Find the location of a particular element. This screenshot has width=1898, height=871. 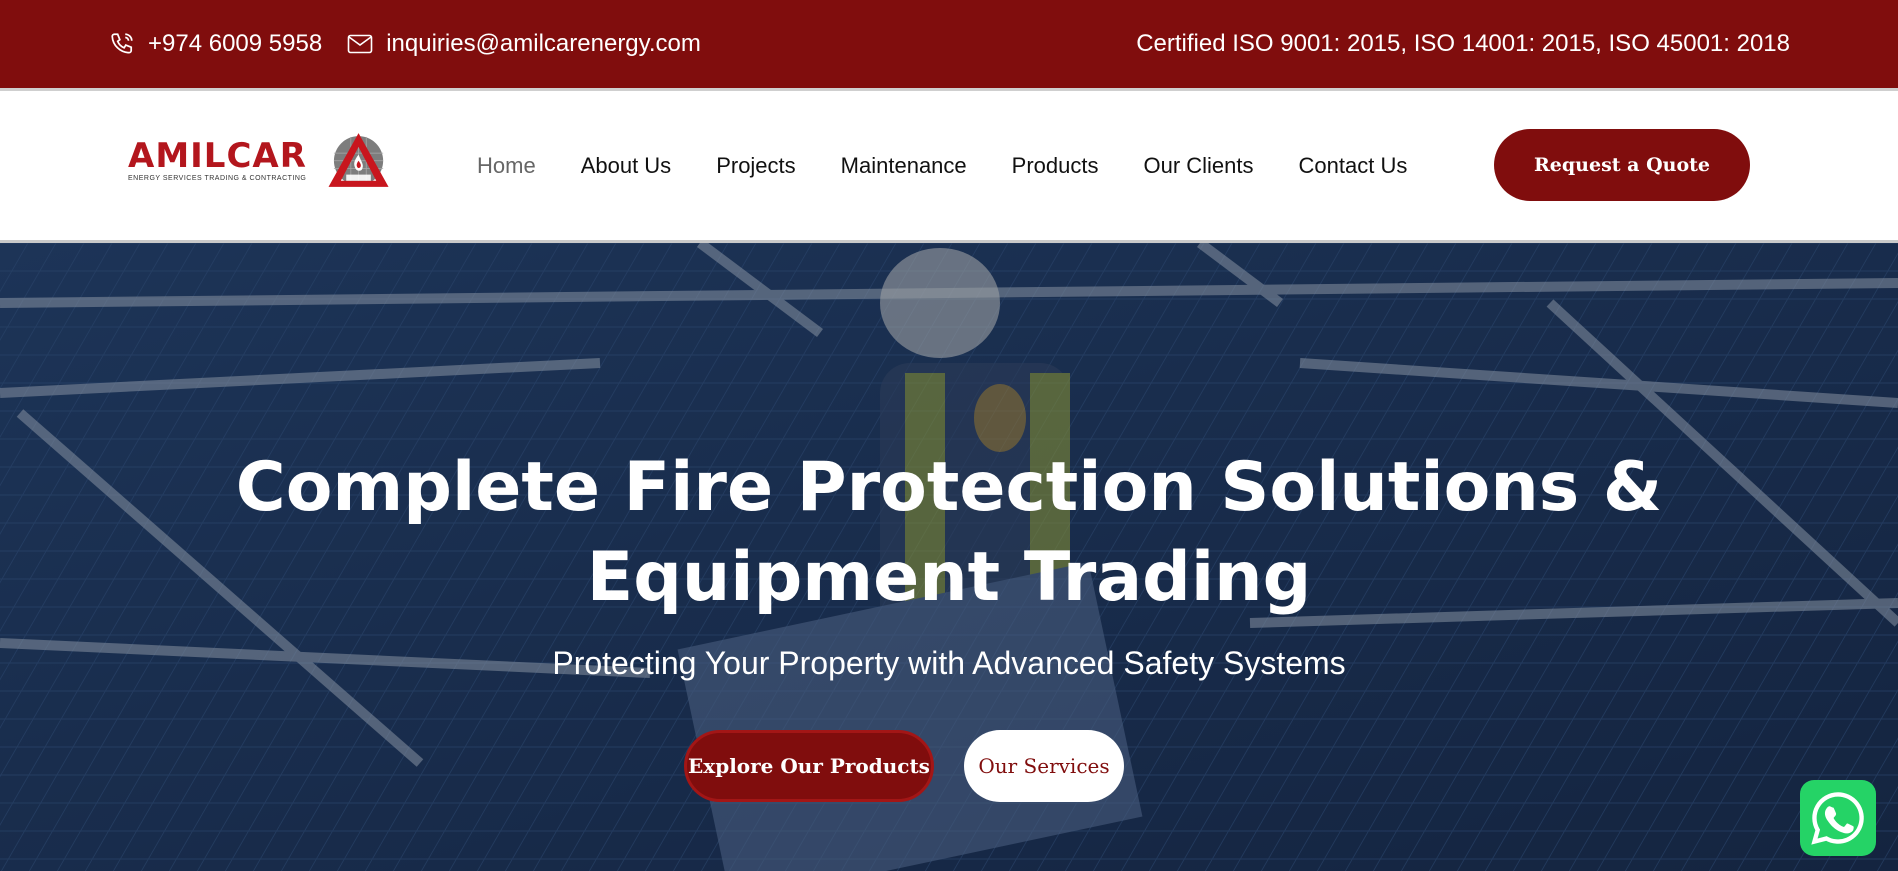

email-address: inquiries@amilcarenergy.com is located at coordinates (543, 44).